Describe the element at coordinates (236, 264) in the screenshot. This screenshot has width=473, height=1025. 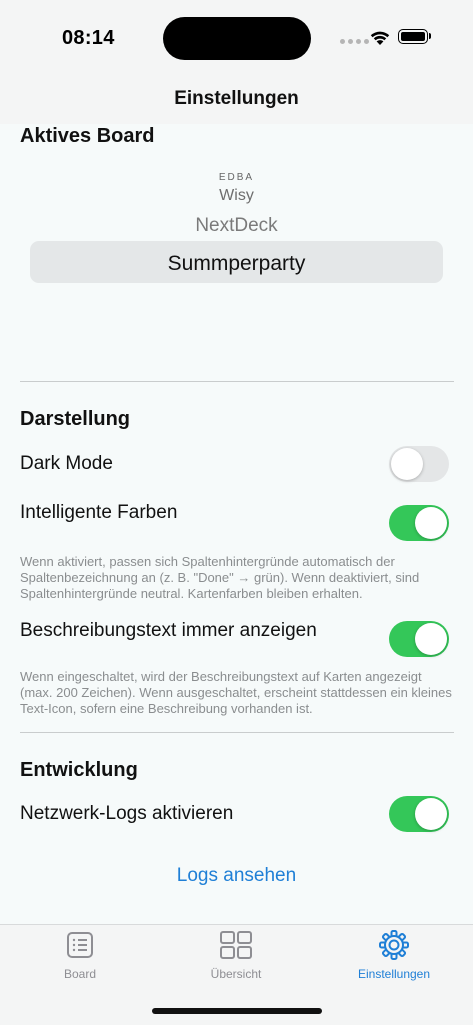
I see `picker-selected-option: Summperparty` at that location.